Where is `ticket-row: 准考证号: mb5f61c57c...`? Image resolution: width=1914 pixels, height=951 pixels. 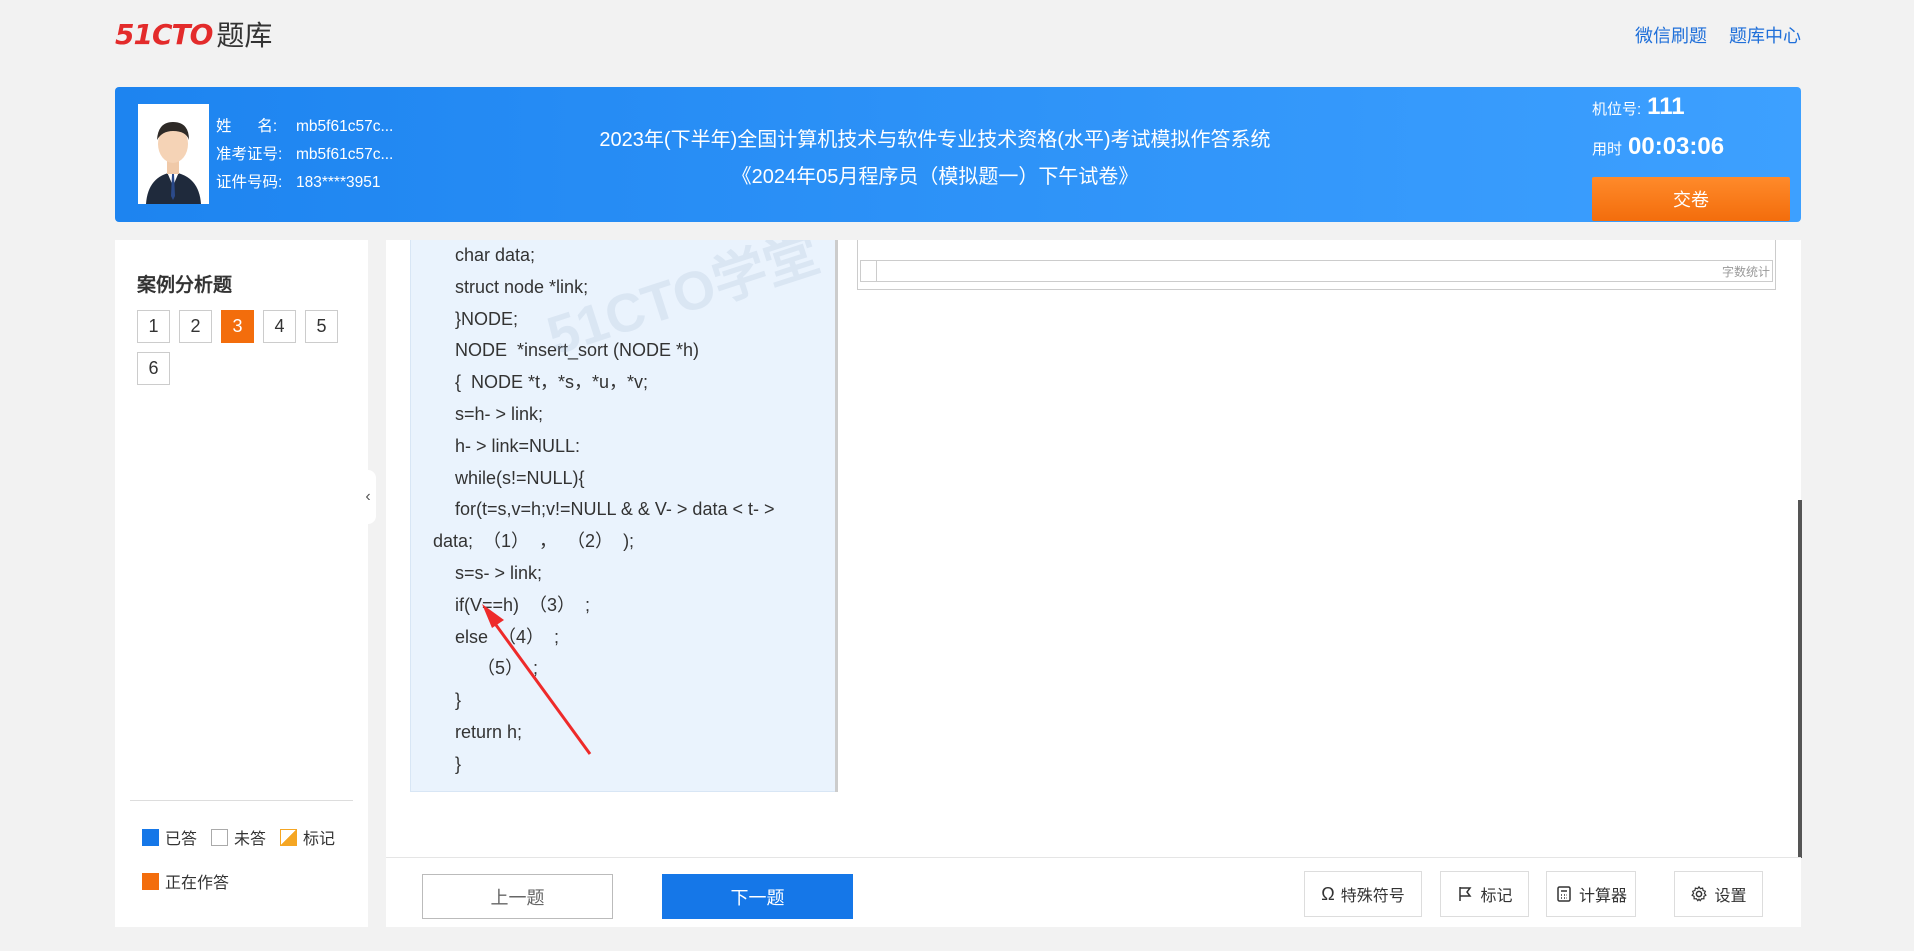 ticket-row: 准考证号: mb5f61c57c... is located at coordinates (304, 155).